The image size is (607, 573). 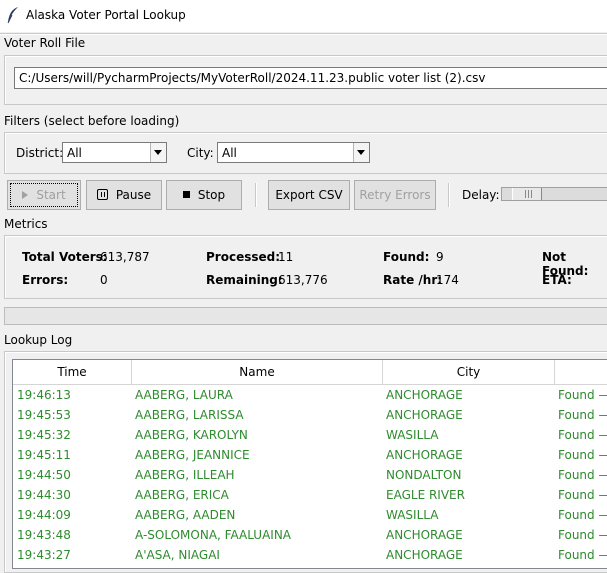 I want to click on total-voters-label: Total Voters:, so click(x=65, y=257).